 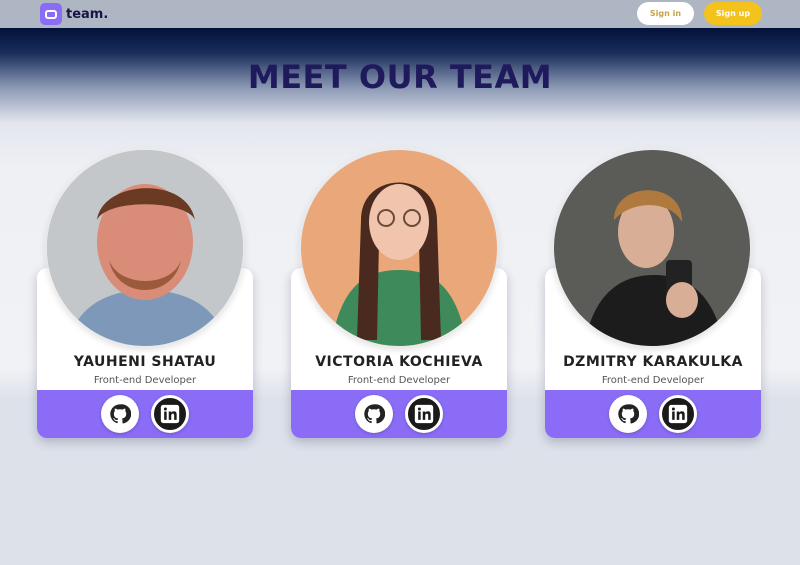 I want to click on logo-text: team., so click(x=87, y=14).